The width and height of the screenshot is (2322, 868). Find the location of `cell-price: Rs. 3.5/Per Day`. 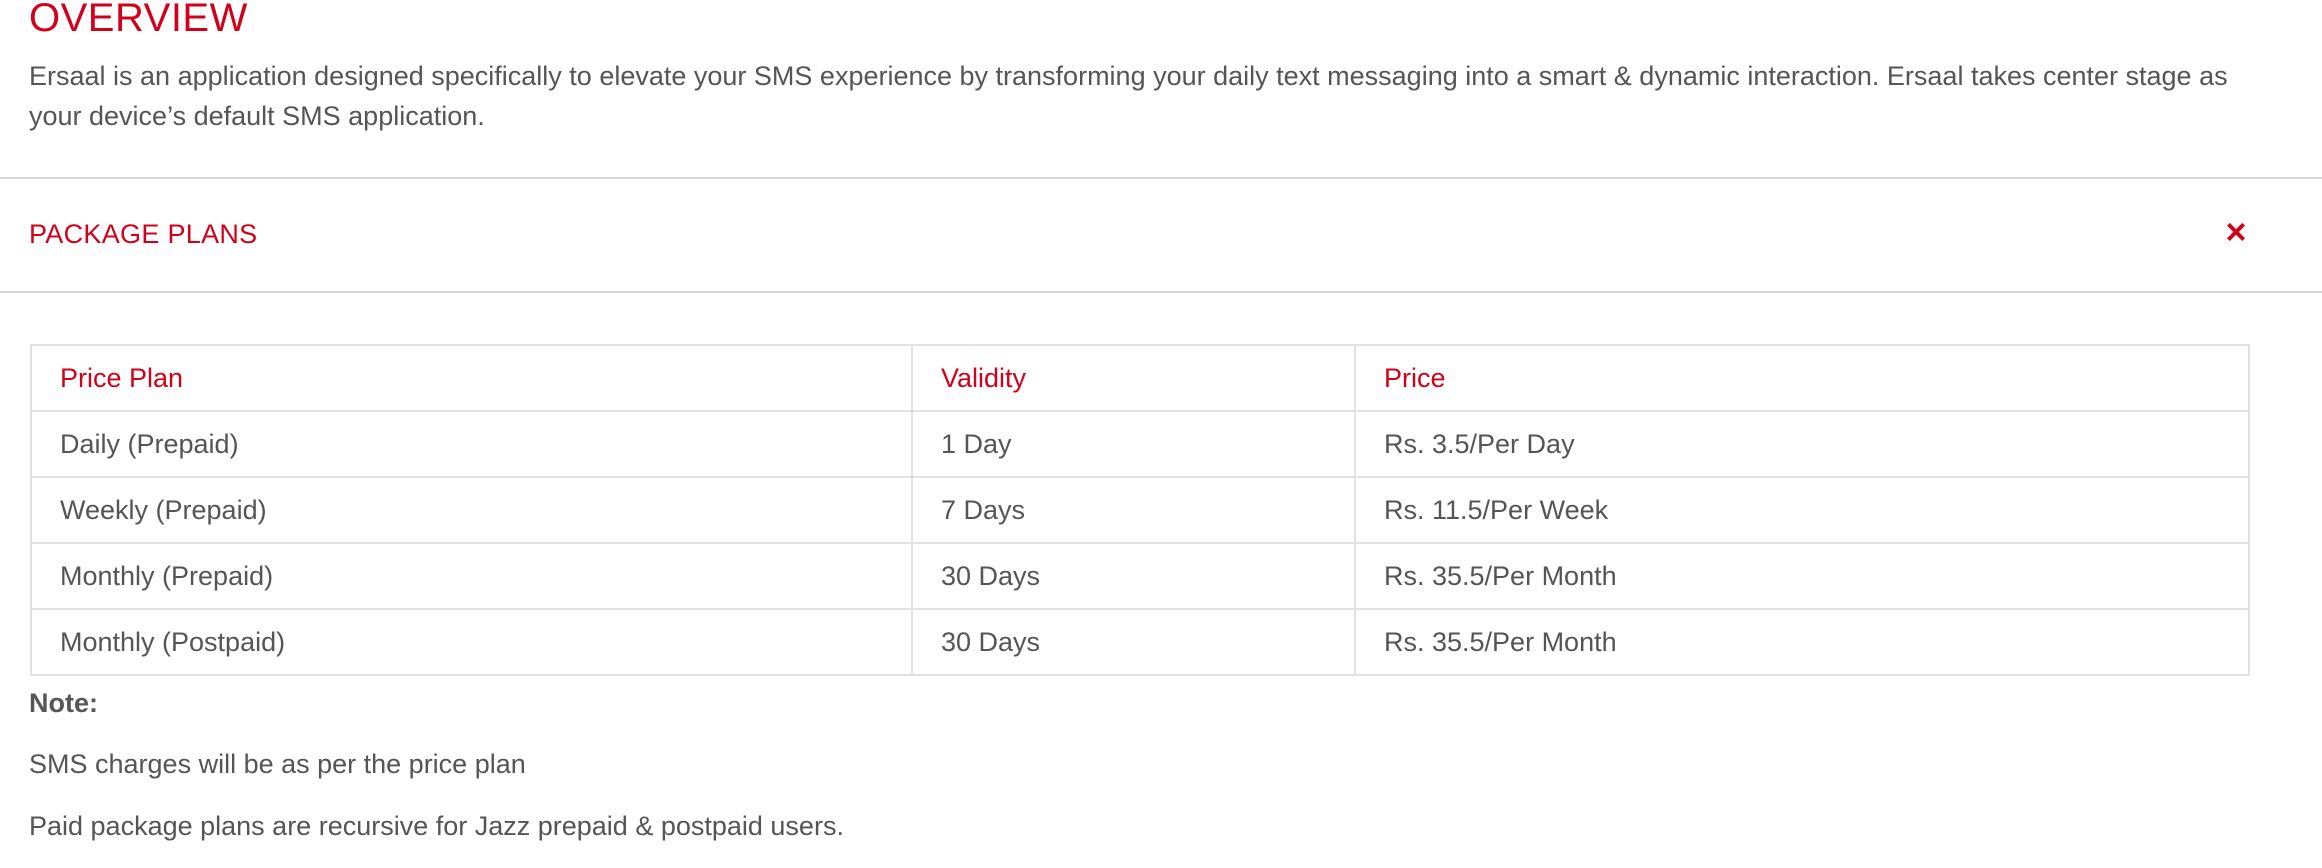

cell-price: Rs. 3.5/Per Day is located at coordinates (1802, 444).